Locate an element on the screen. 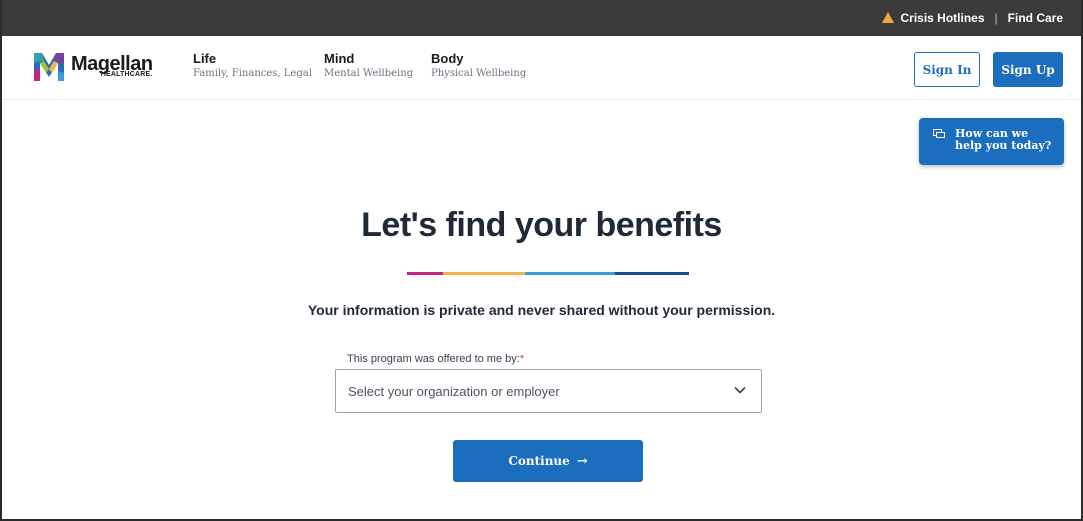  nav-life-title: Life is located at coordinates (205, 58).